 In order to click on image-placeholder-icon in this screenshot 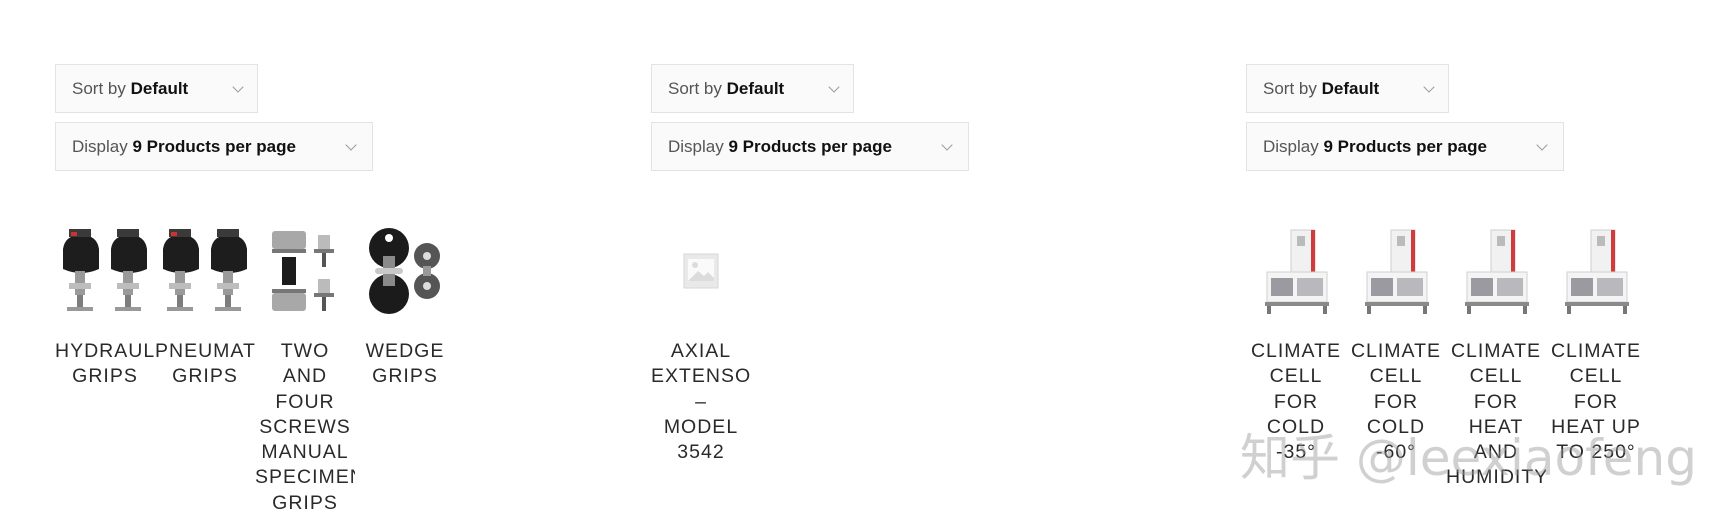, I will do `click(701, 271)`.